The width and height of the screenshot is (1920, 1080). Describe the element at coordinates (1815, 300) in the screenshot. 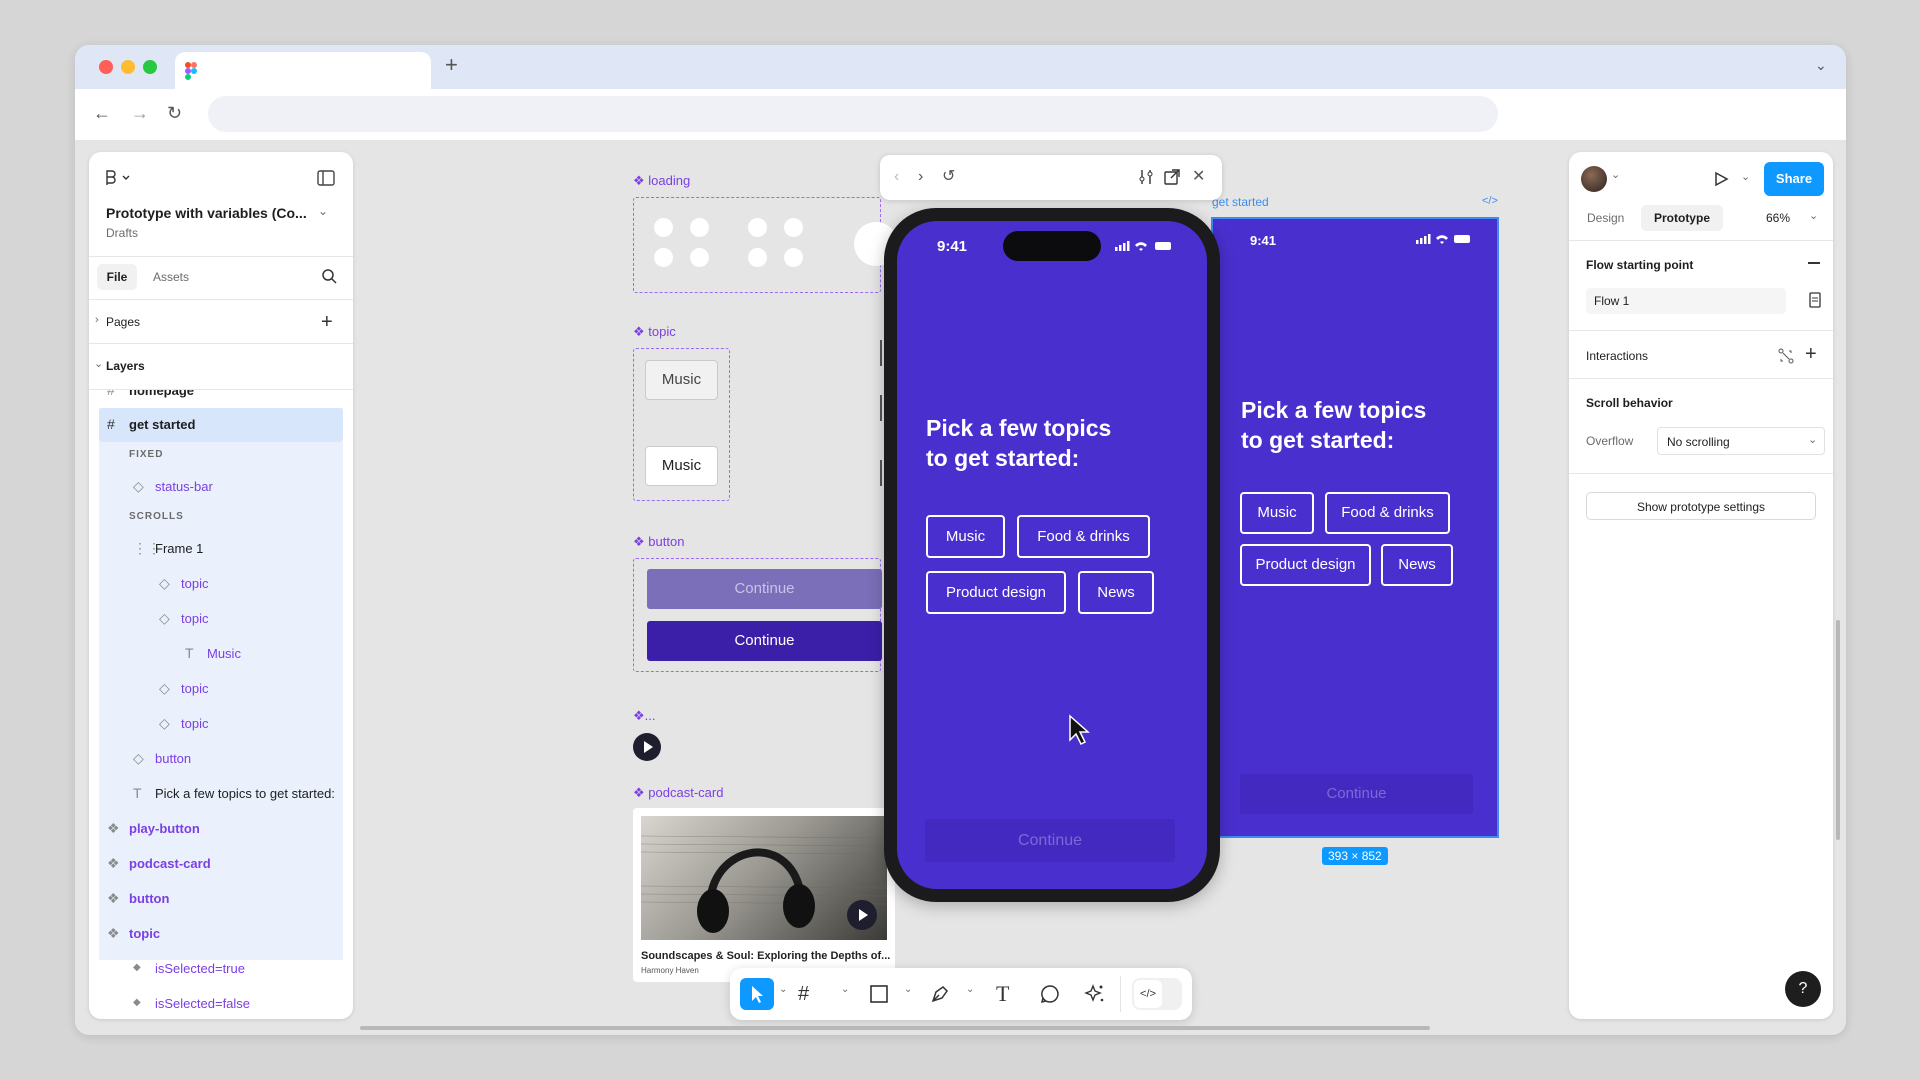

I see `flow-description-icon` at that location.